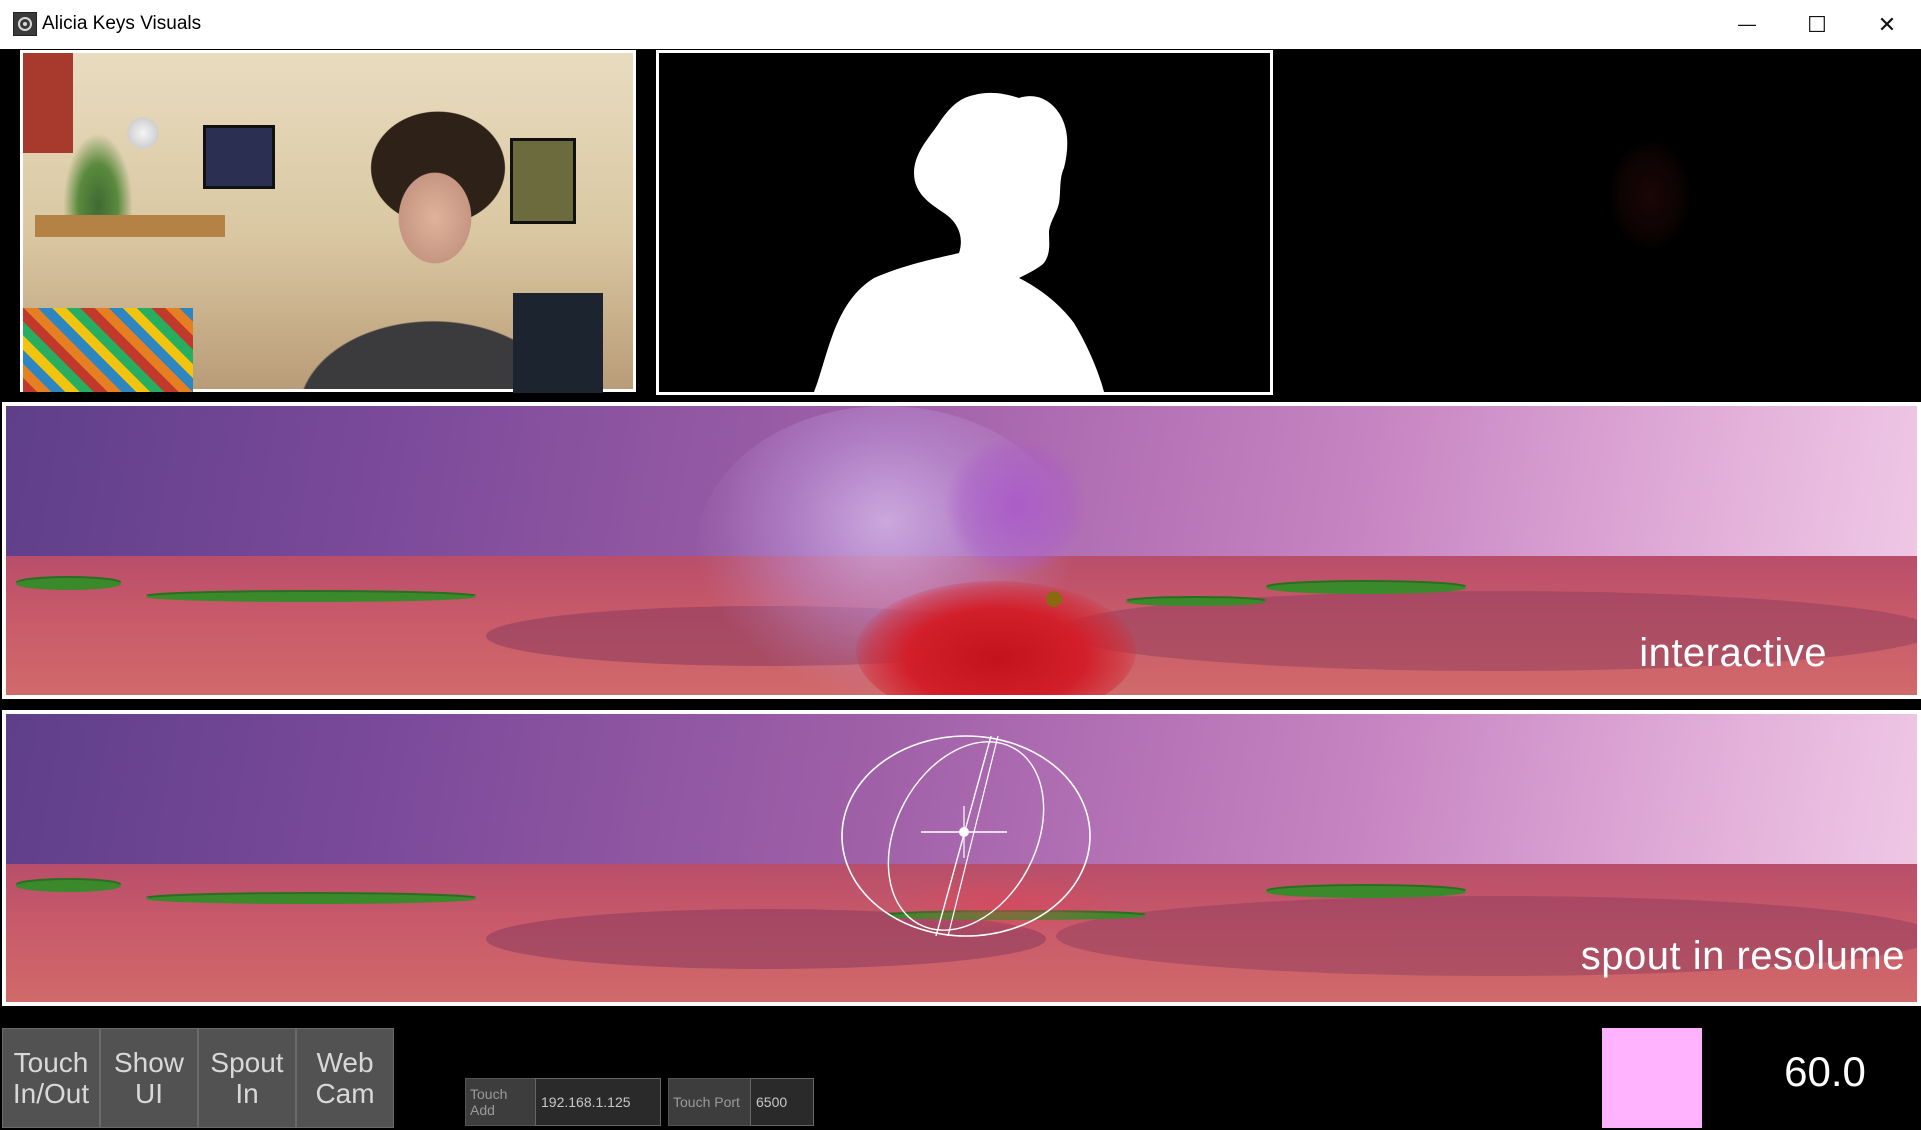 The width and height of the screenshot is (1921, 1130). What do you see at coordinates (345, 1093) in the screenshot?
I see `button-label: Cam` at bounding box center [345, 1093].